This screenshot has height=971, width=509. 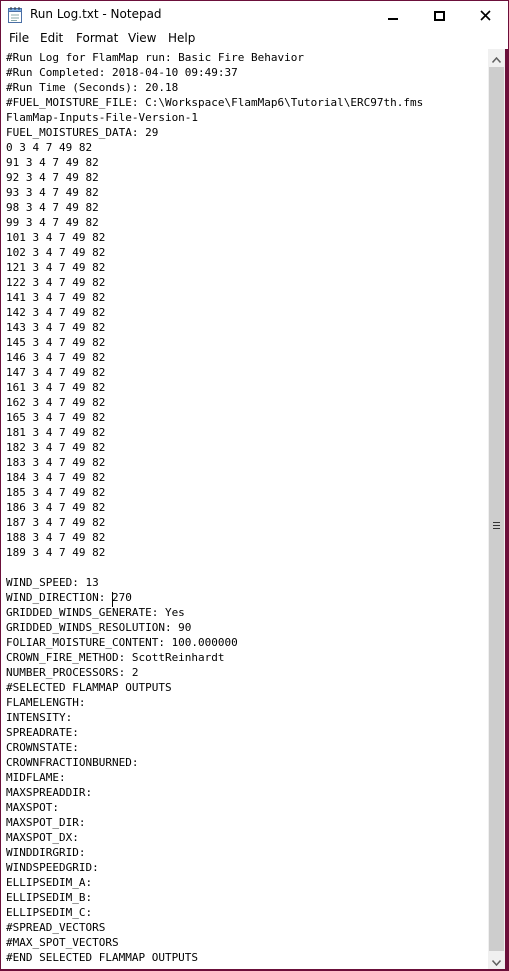 I want to click on text-line: CROWN_FIRE_METHOD: ScottReinhardt, so click(x=115, y=657).